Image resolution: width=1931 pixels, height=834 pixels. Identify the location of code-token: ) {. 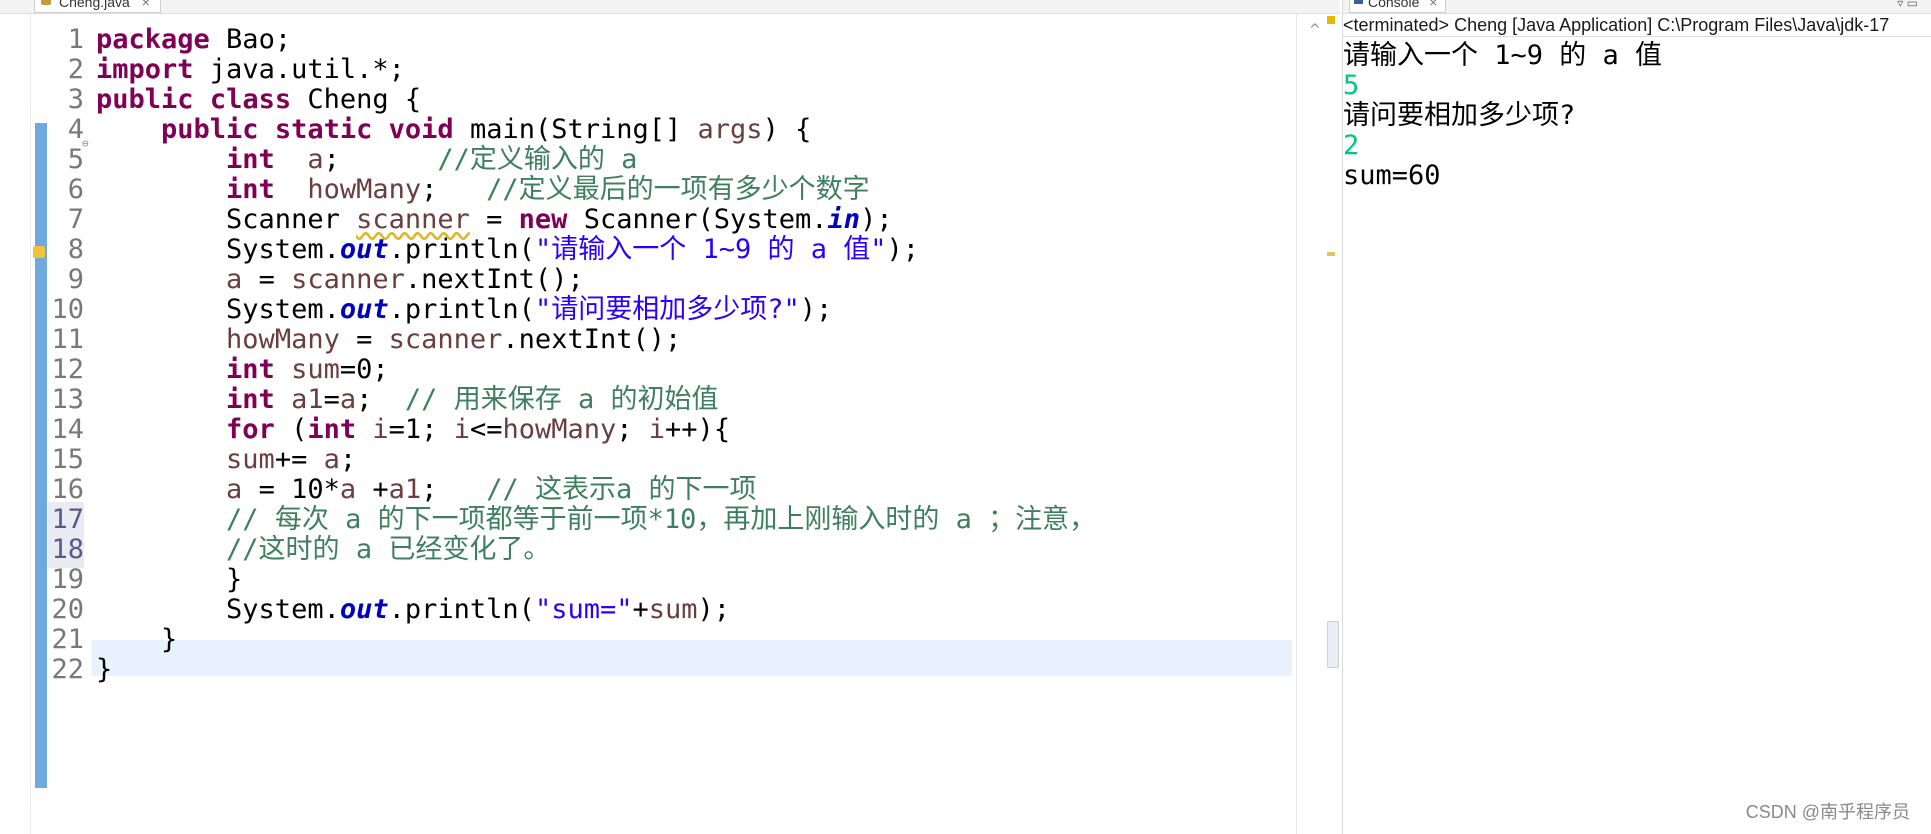
(787, 129).